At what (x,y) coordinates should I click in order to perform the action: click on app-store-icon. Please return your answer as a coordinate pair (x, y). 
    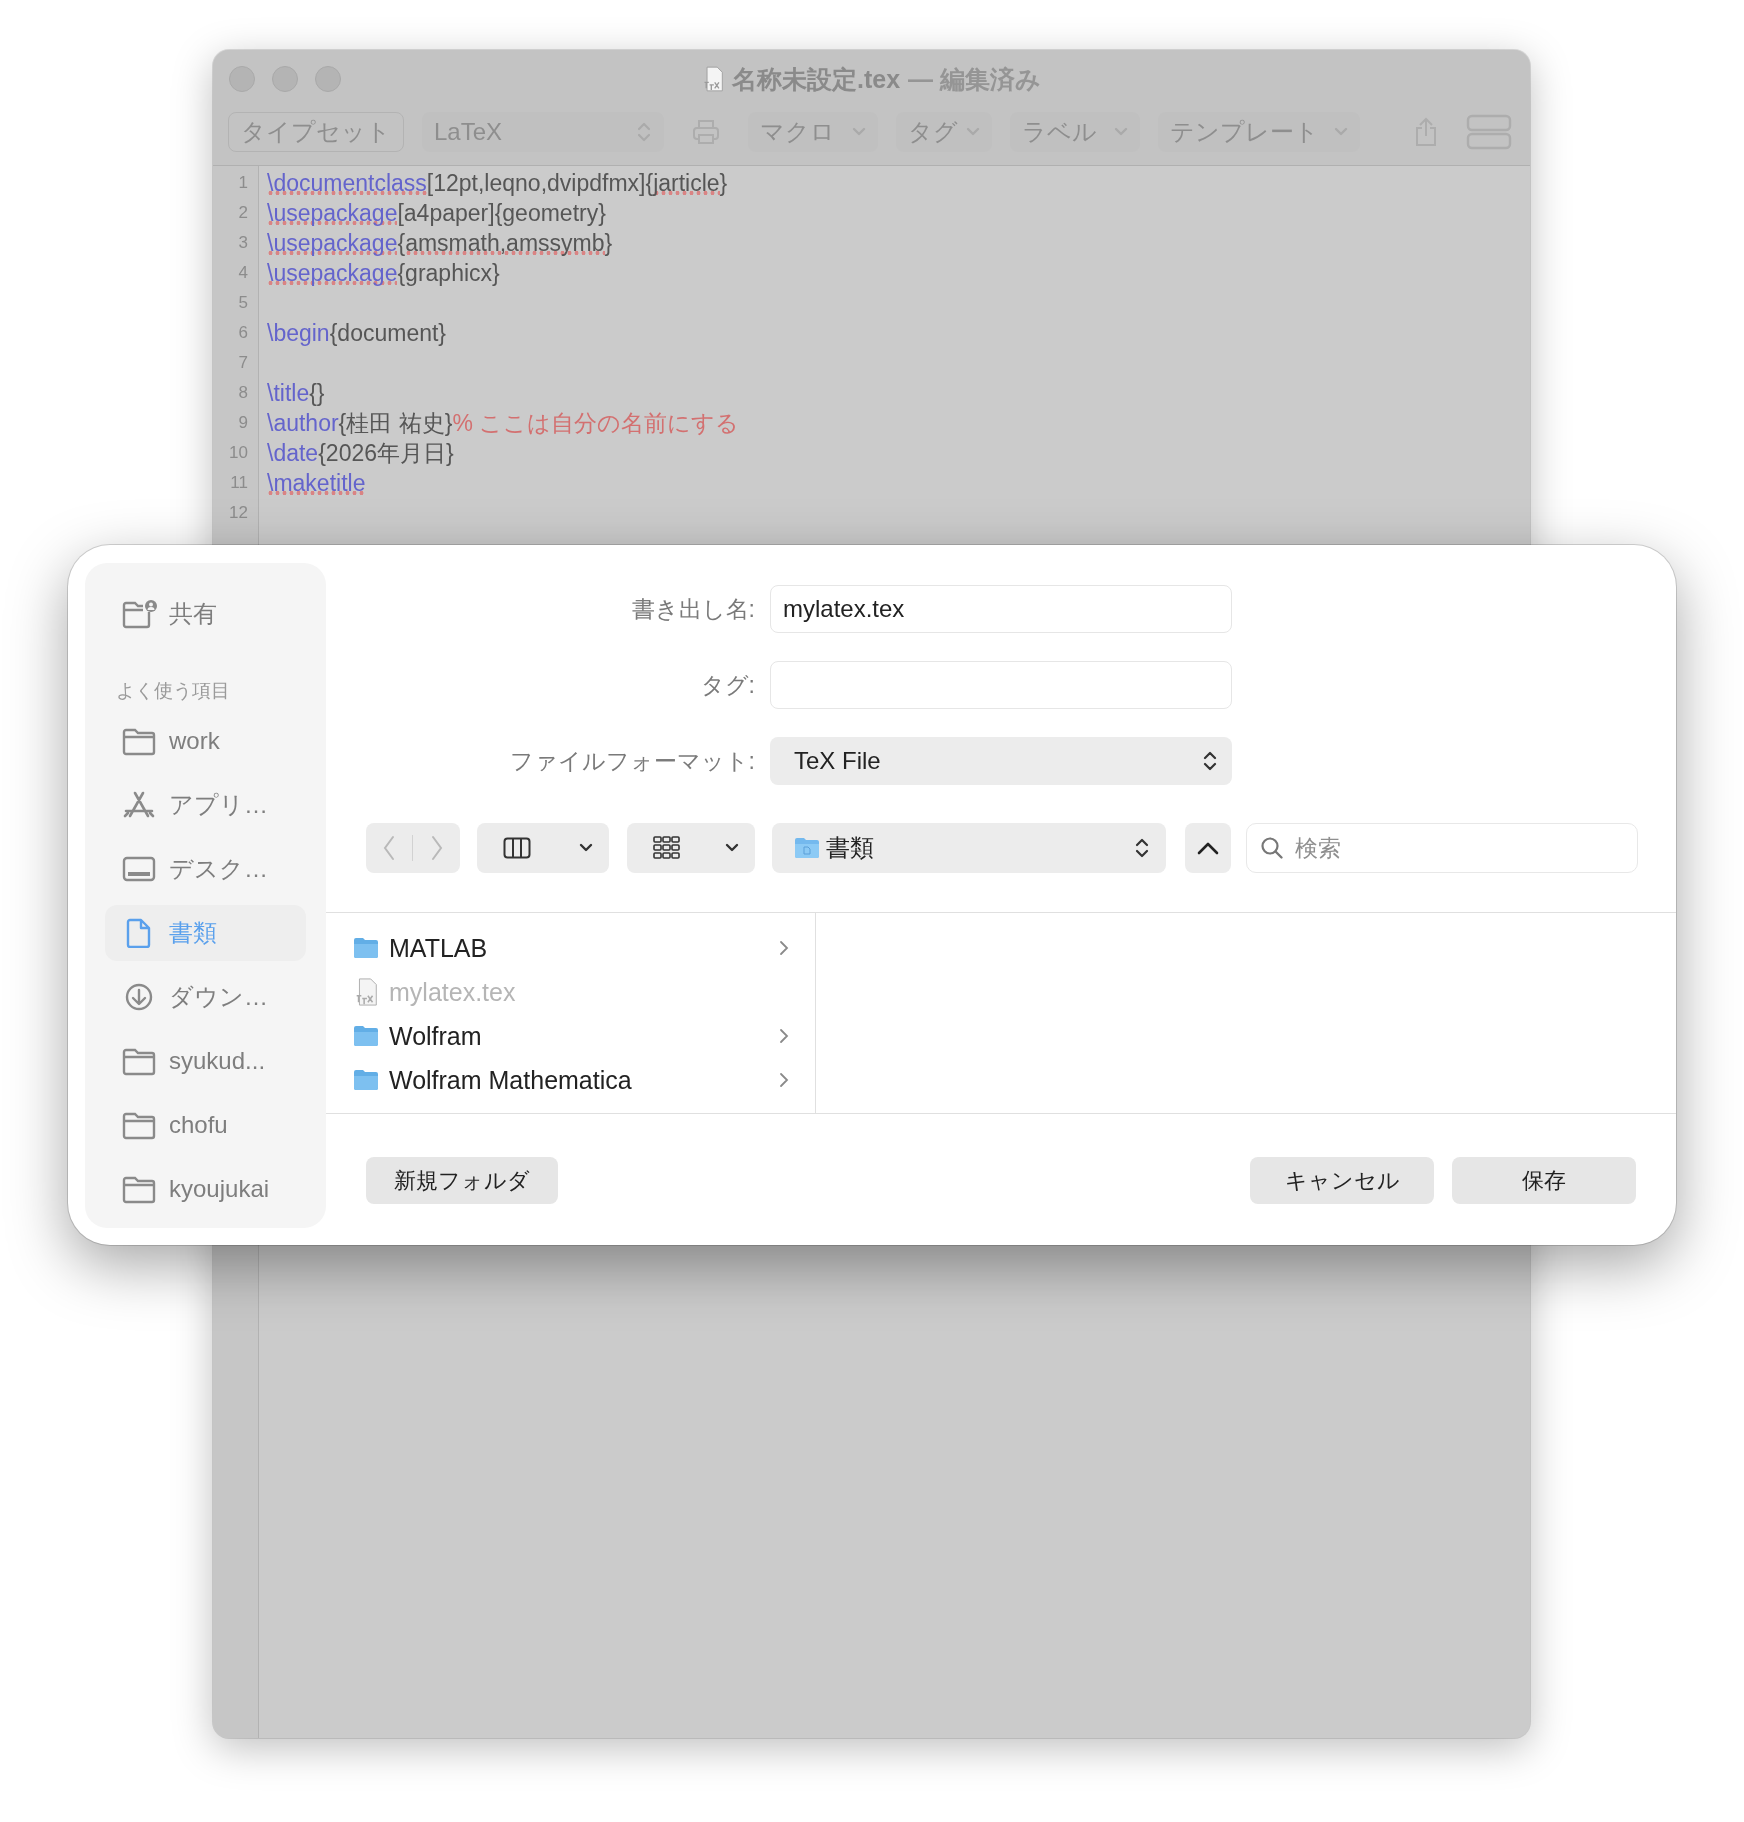
    Looking at the image, I should click on (139, 805).